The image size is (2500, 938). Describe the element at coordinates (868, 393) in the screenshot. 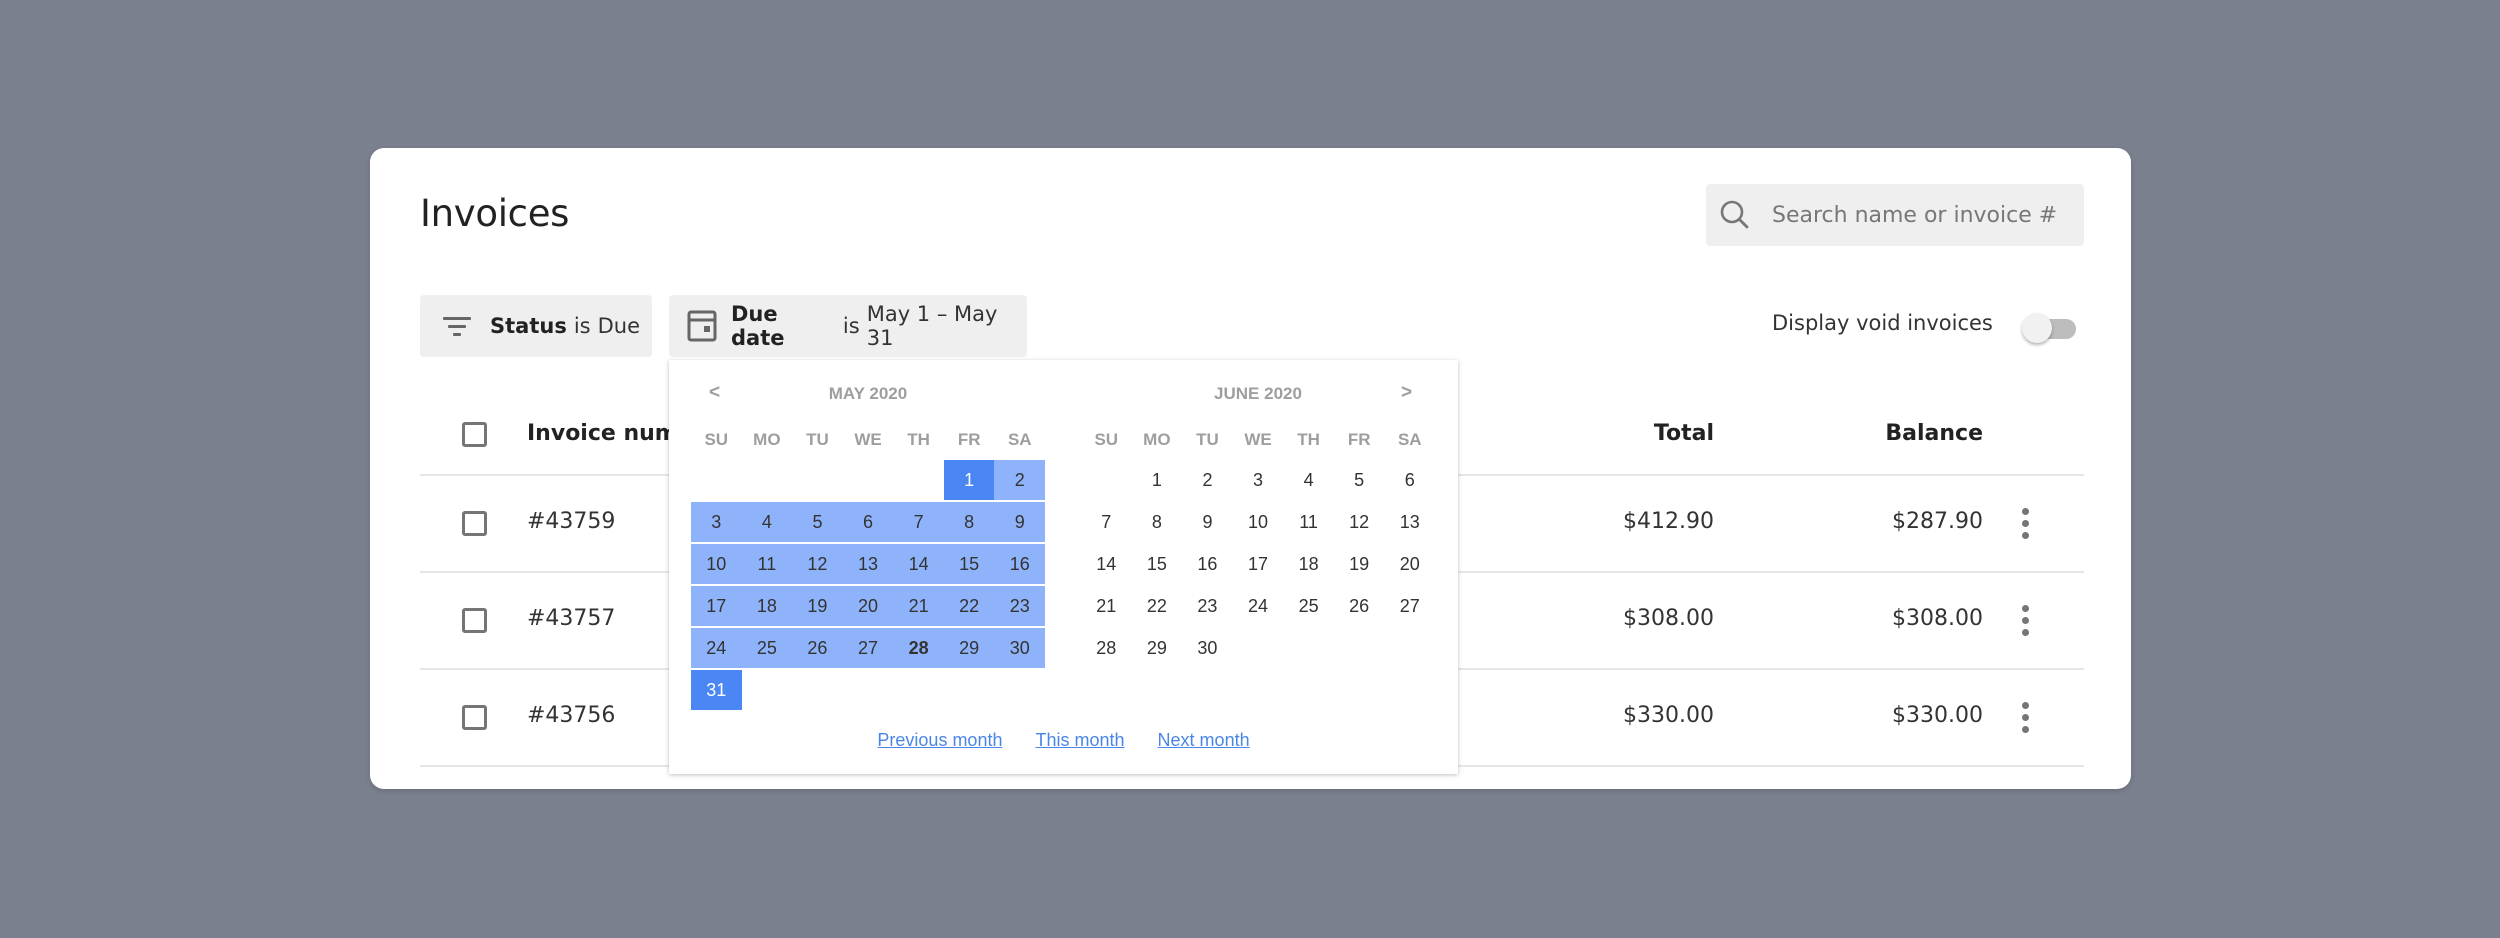

I see `month-title: MAY 2020` at that location.